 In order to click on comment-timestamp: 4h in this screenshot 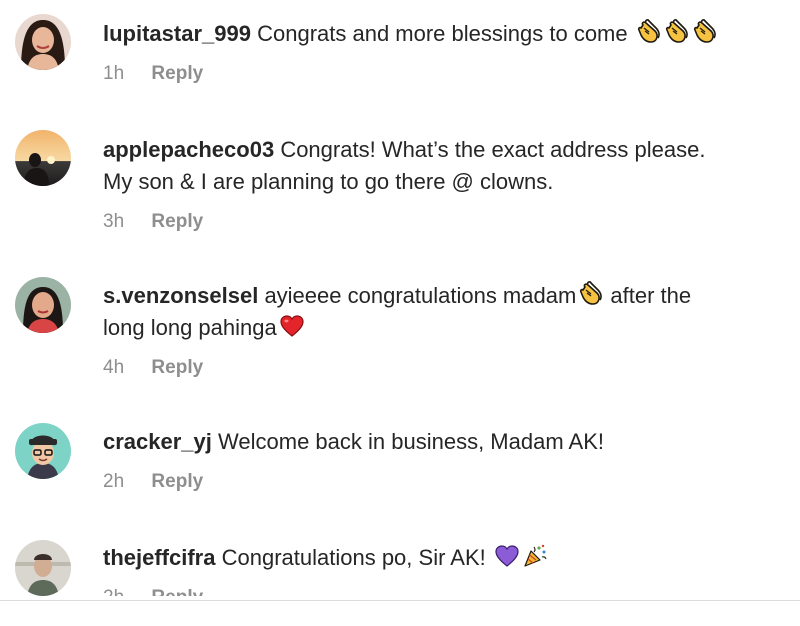, I will do `click(114, 367)`.